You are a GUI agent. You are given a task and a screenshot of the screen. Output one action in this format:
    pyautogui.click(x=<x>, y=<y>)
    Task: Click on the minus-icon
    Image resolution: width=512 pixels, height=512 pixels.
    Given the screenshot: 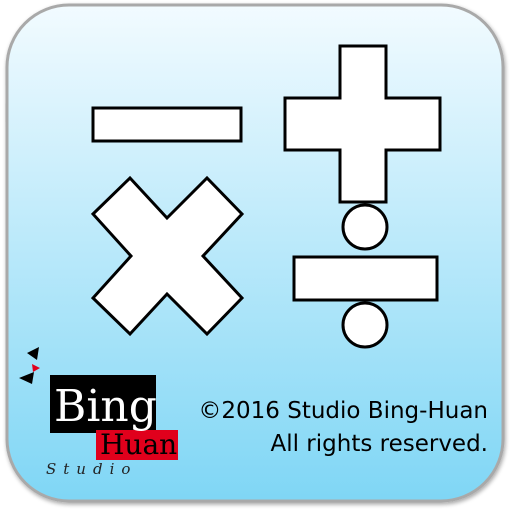 What is the action you would take?
    pyautogui.click(x=167, y=124)
    